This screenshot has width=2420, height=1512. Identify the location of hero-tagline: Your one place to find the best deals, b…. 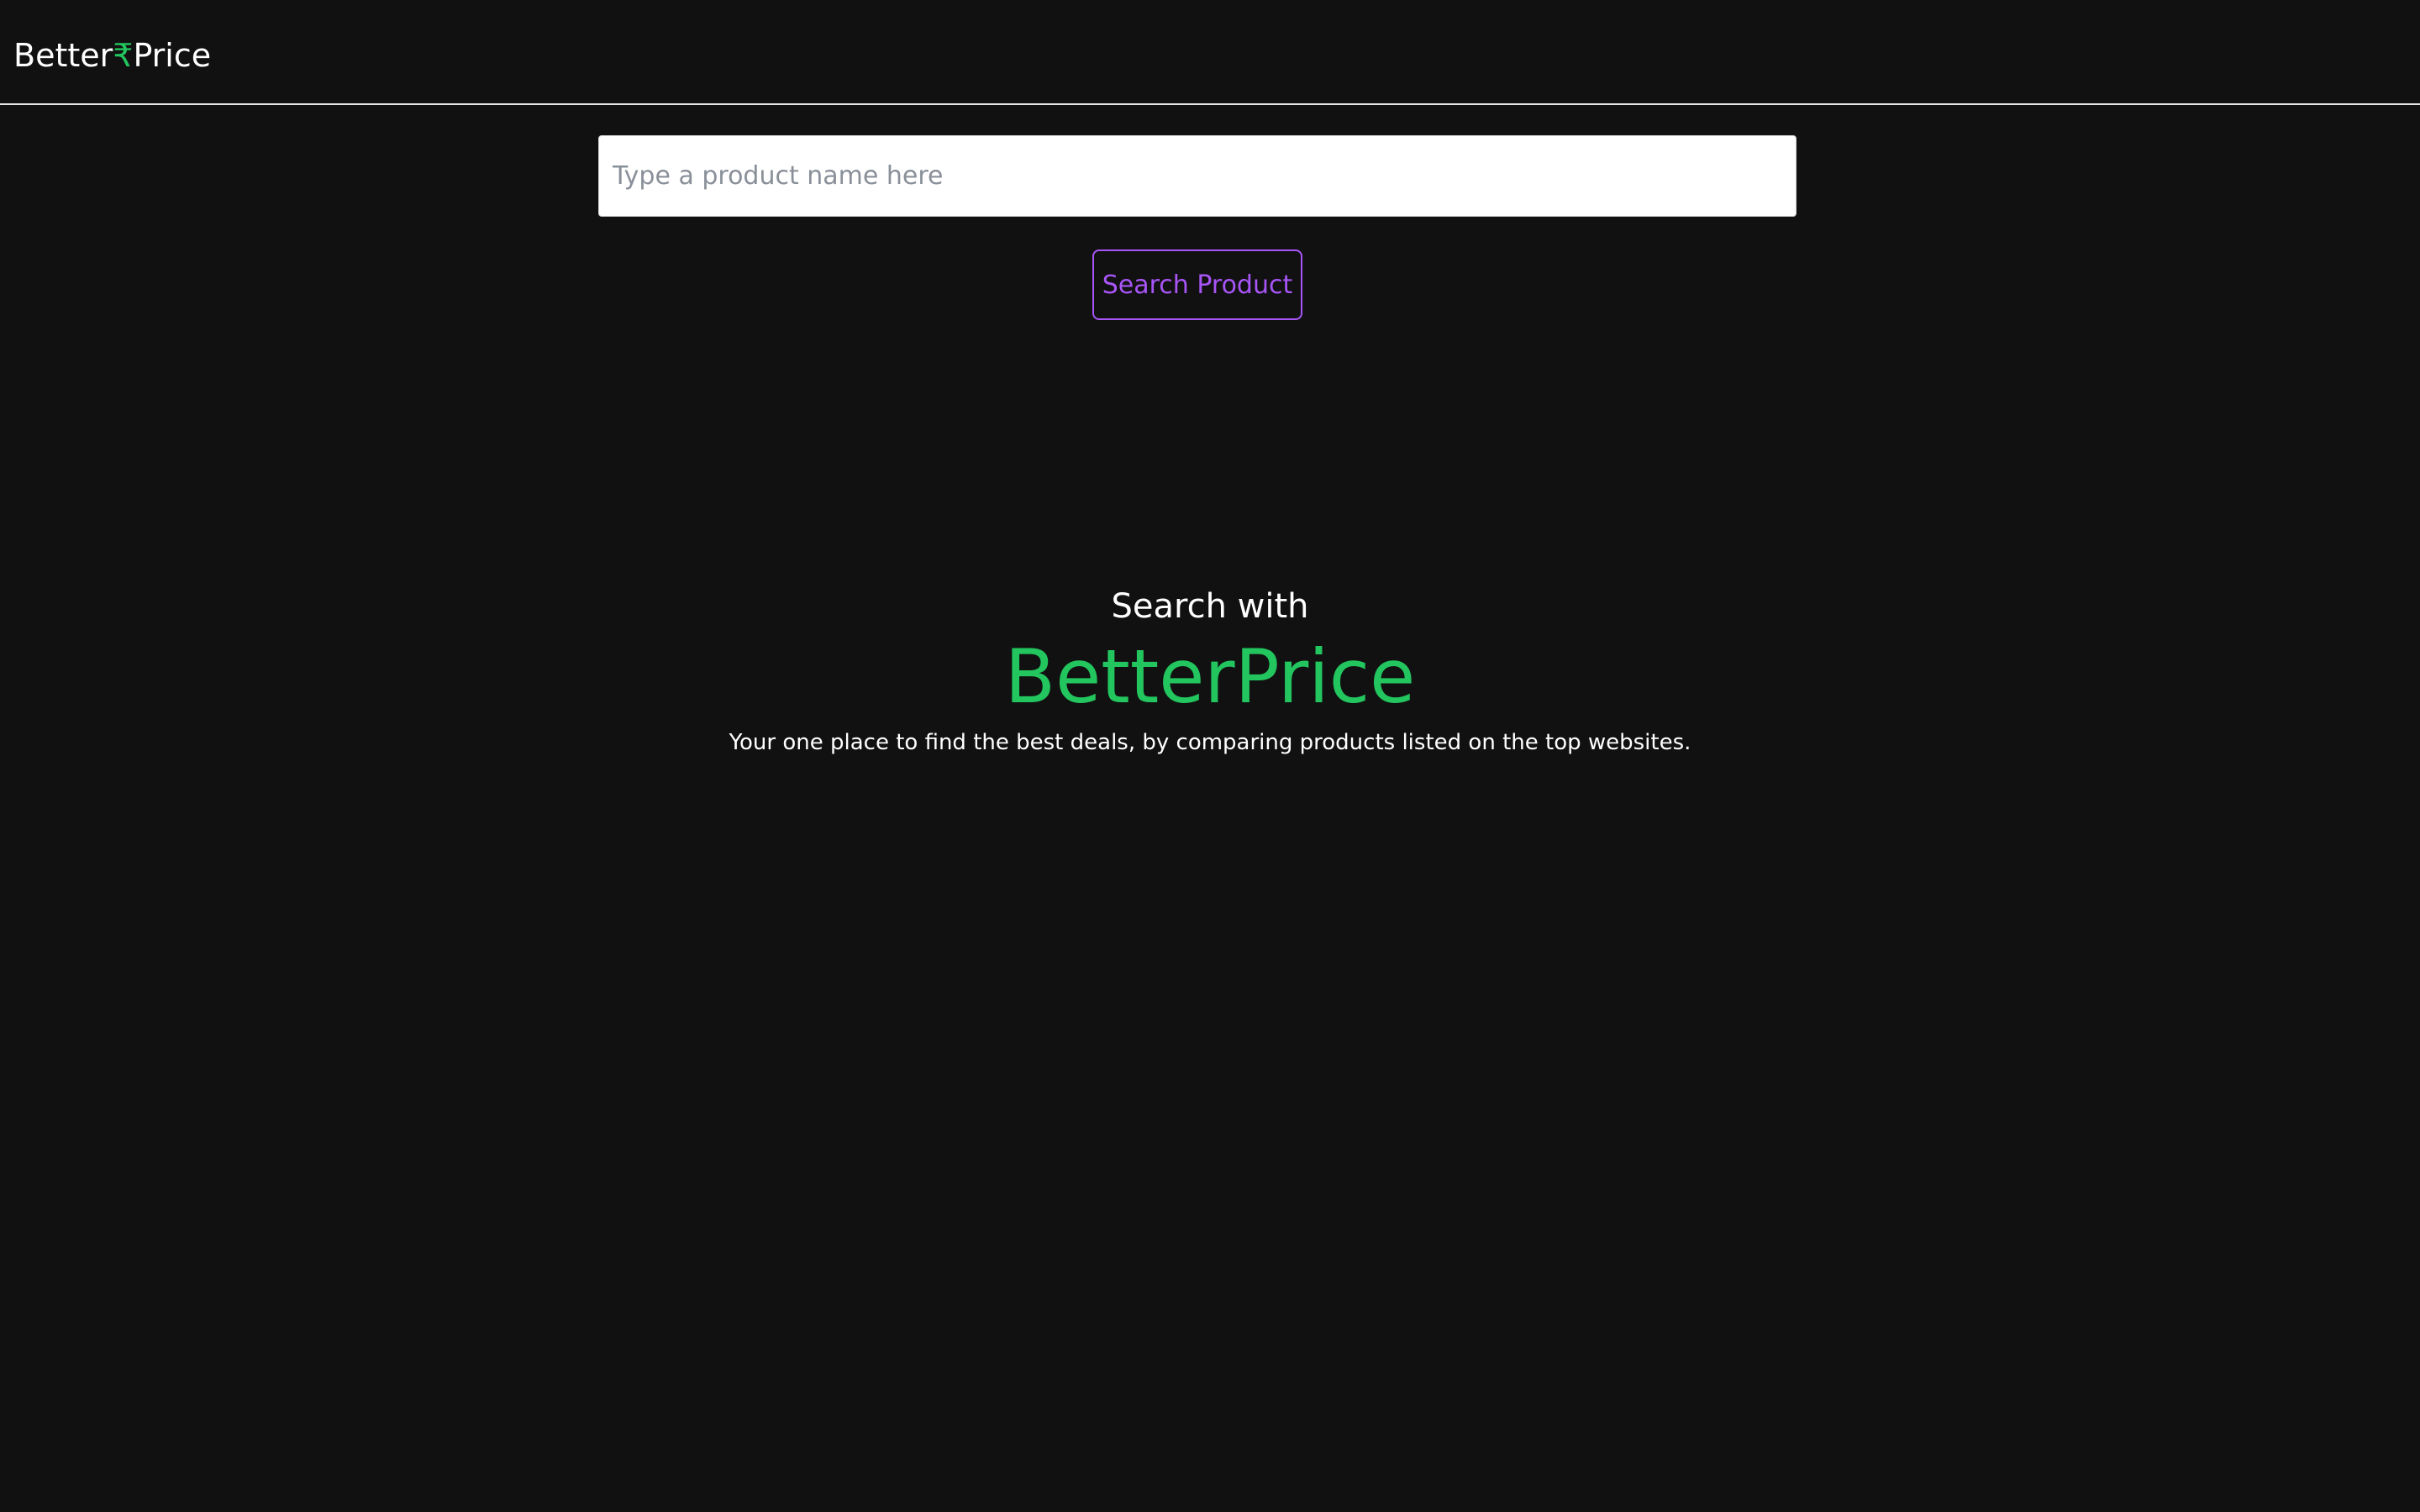
(1210, 742).